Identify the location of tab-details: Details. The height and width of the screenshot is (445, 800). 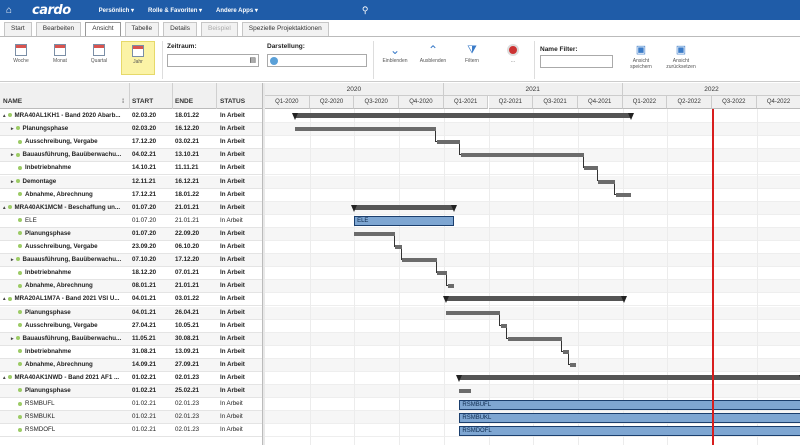
(180, 29).